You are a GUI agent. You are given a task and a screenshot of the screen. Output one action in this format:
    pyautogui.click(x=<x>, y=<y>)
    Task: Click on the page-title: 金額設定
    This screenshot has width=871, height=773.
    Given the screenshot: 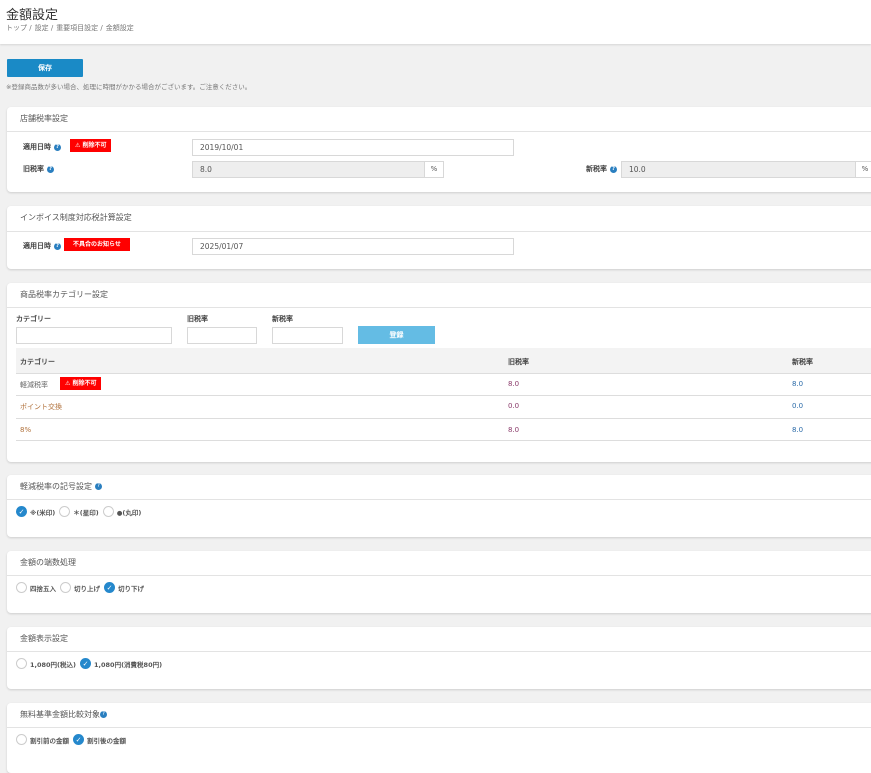 What is the action you would take?
    pyautogui.click(x=32, y=15)
    